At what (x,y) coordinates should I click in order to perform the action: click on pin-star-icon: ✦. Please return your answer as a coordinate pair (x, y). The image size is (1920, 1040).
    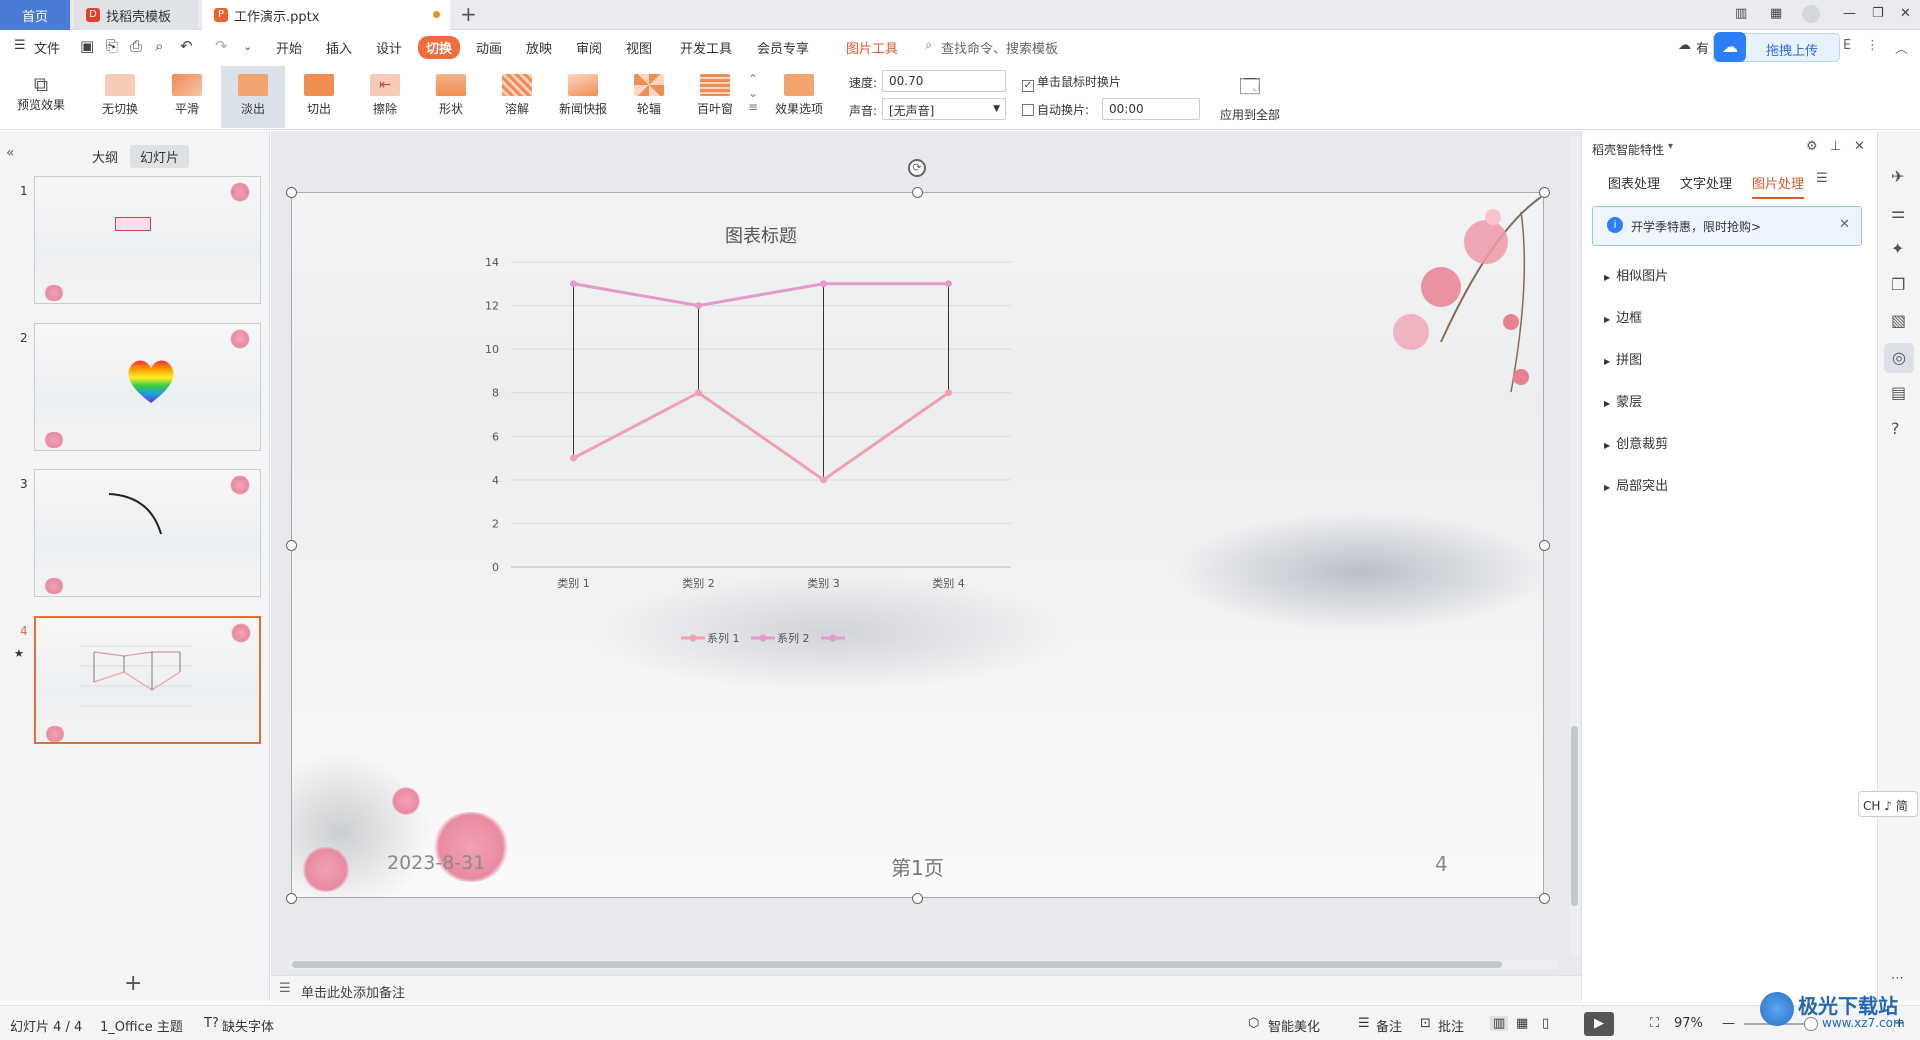
    Looking at the image, I should click on (1897, 248).